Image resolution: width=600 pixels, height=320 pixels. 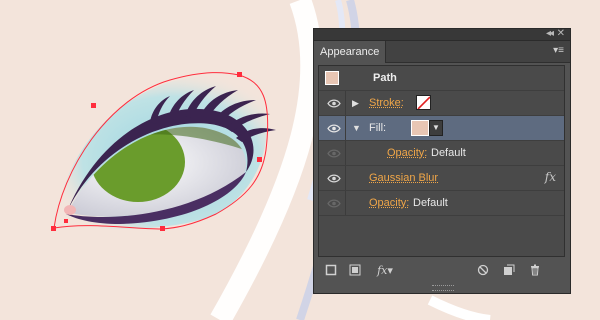 What do you see at coordinates (436, 128) in the screenshot?
I see `fill-dropdown-arrow-icon: ▼` at bounding box center [436, 128].